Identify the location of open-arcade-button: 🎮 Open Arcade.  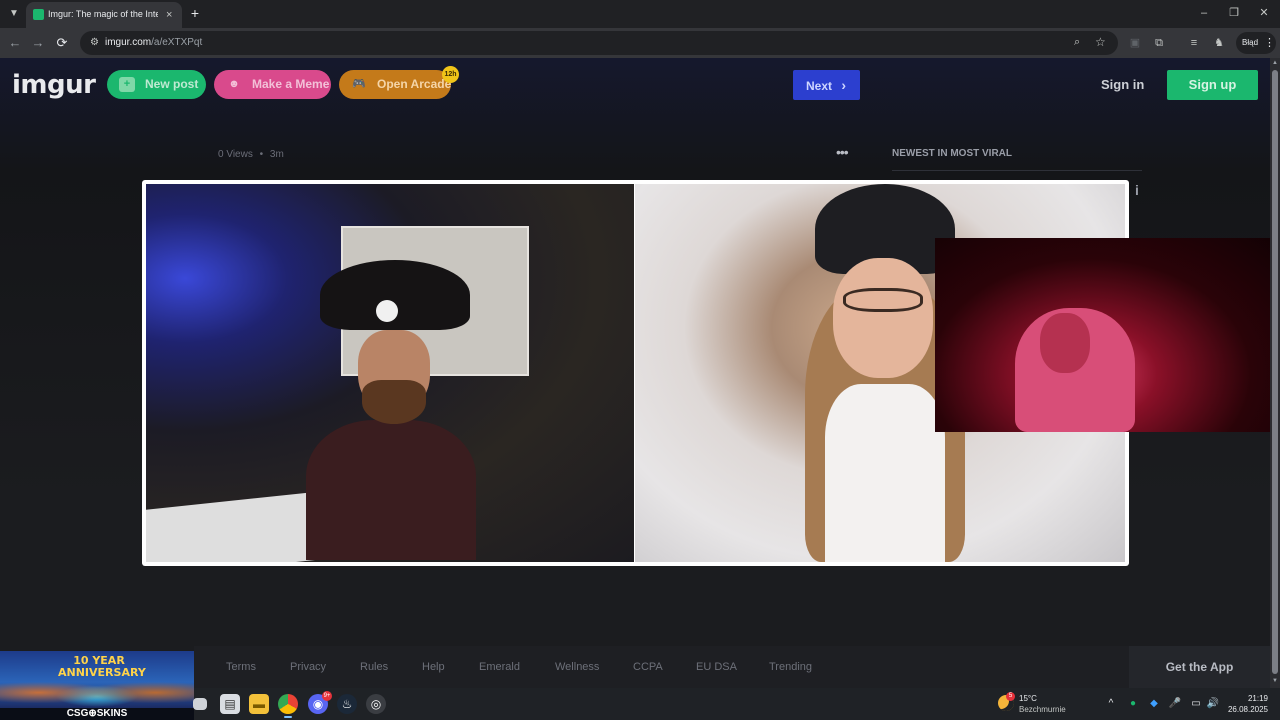
(395, 84).